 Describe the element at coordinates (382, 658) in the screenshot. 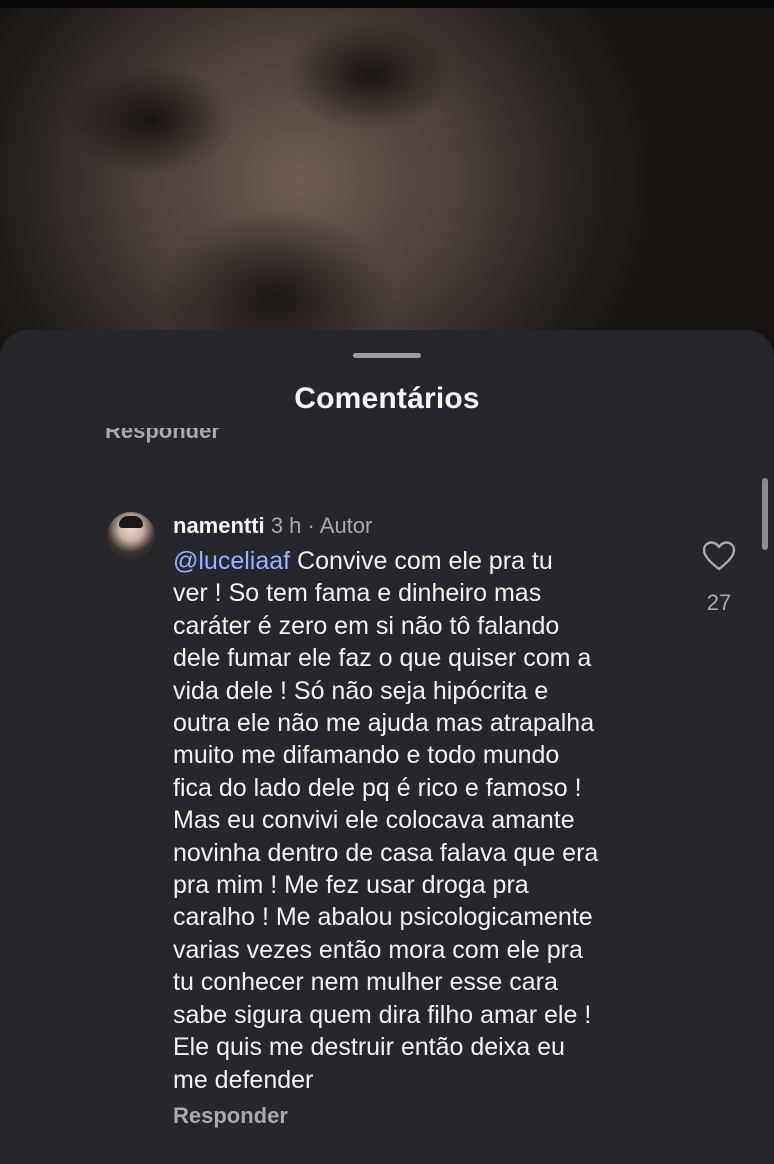

I see `comment-line: dele fumar ele faz o que quiser com a` at that location.